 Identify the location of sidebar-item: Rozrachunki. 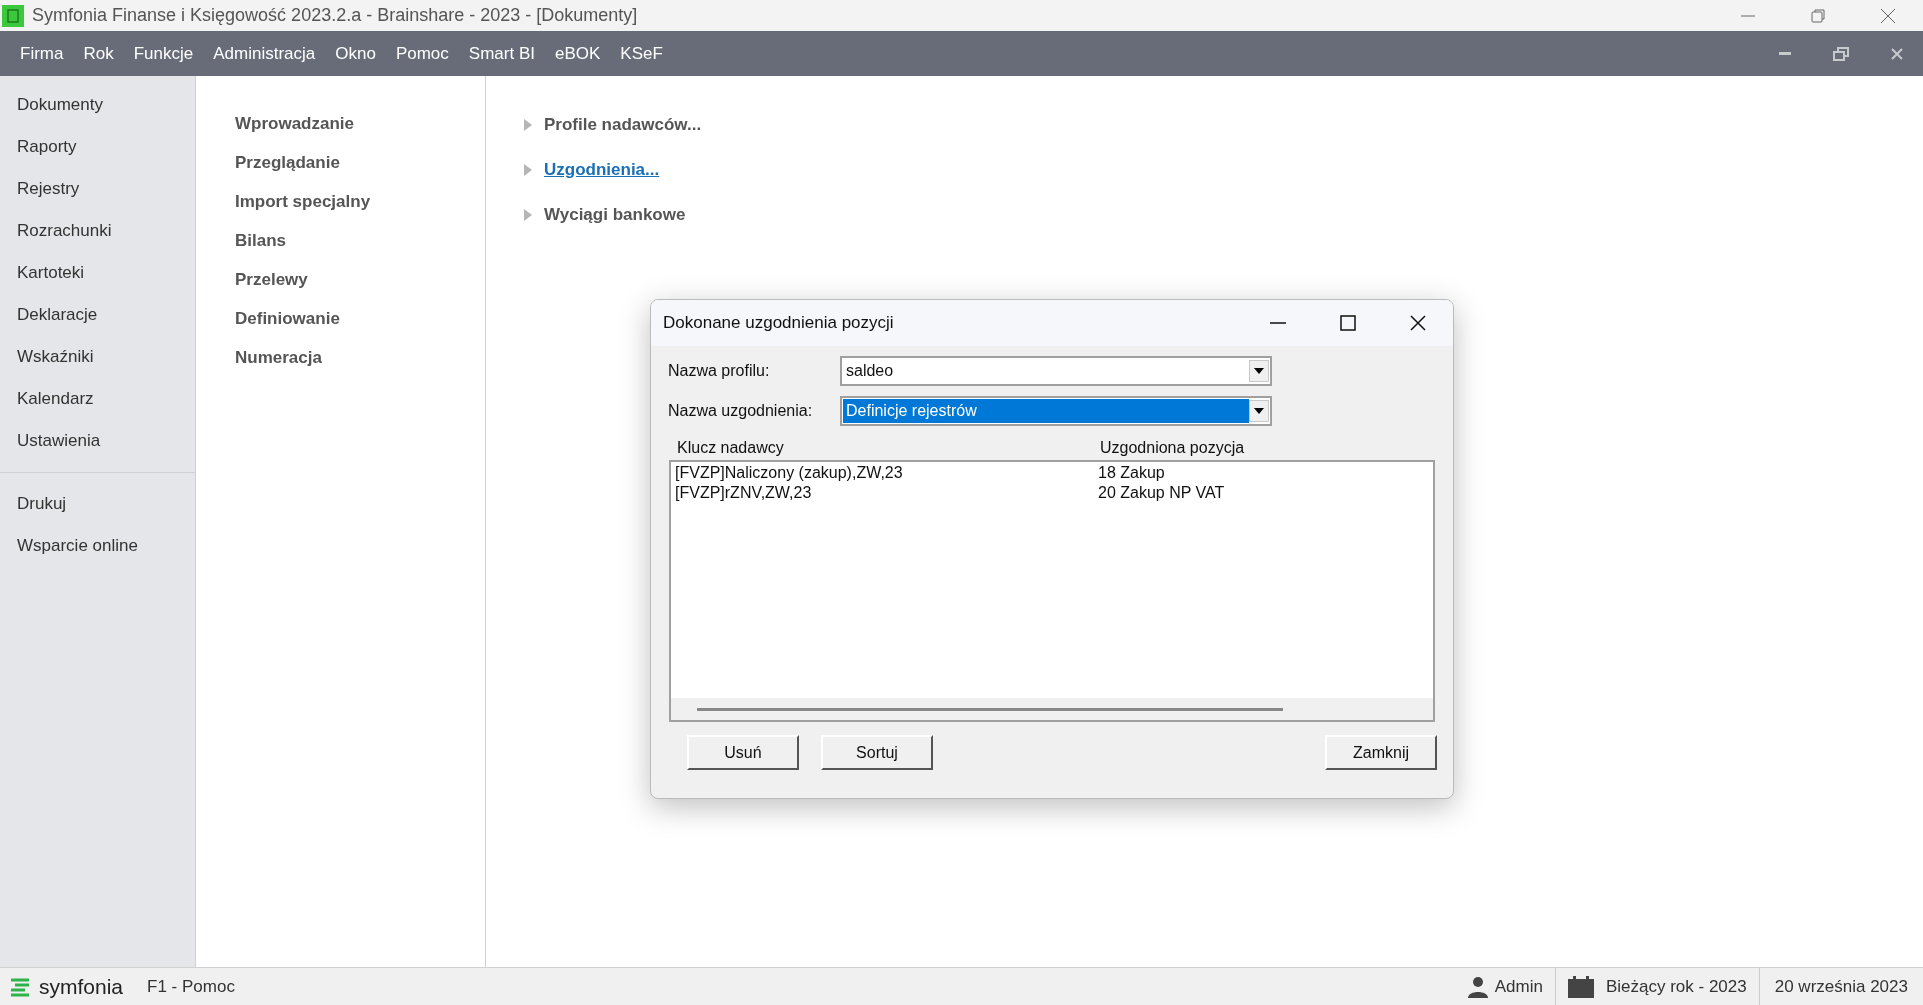
(97, 231).